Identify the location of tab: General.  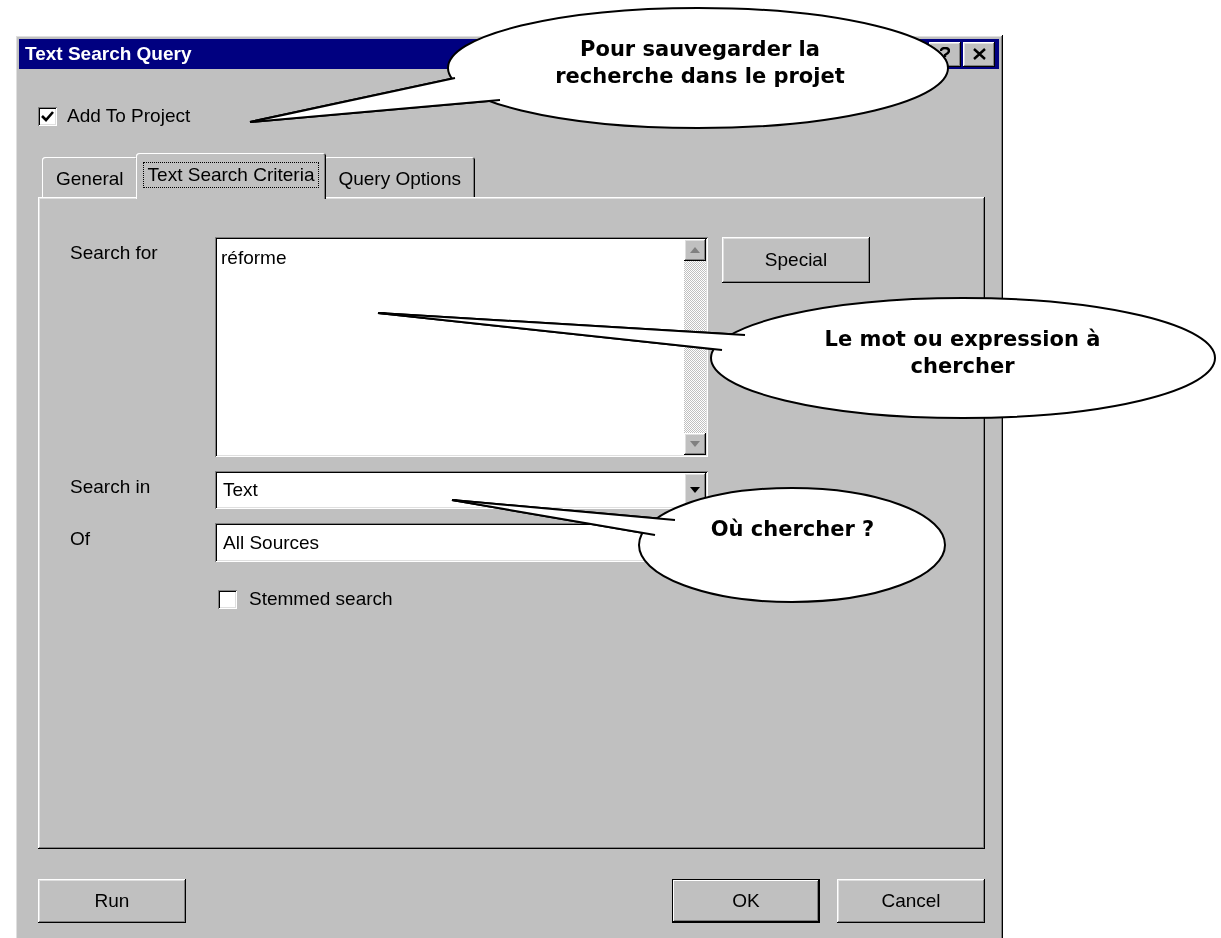
(90, 177).